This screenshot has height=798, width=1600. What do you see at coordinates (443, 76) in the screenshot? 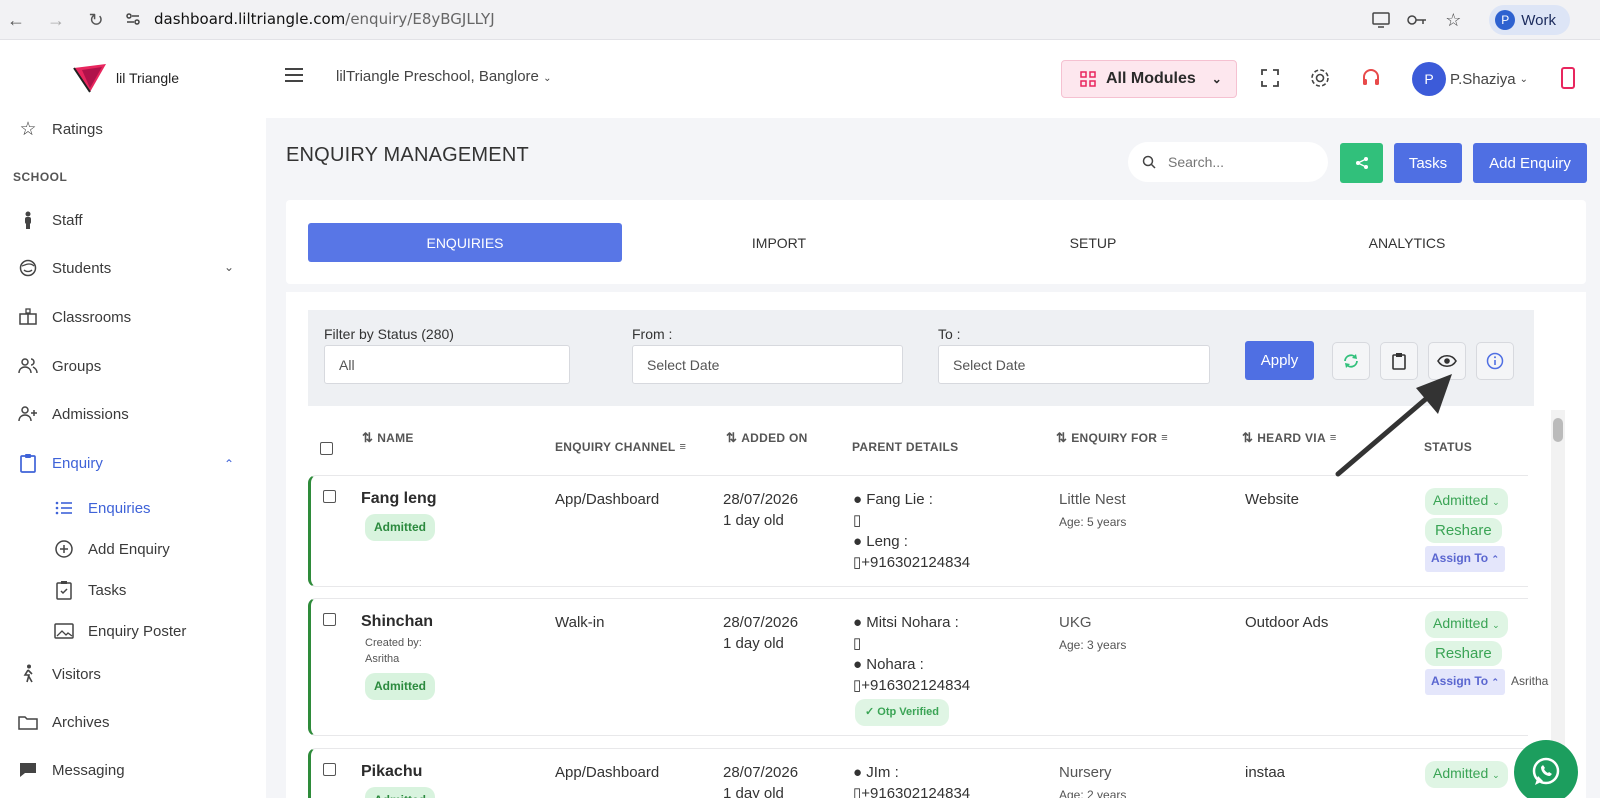
I see `school-selector: lilTriangle Preschool, Banglore ⌄` at bounding box center [443, 76].